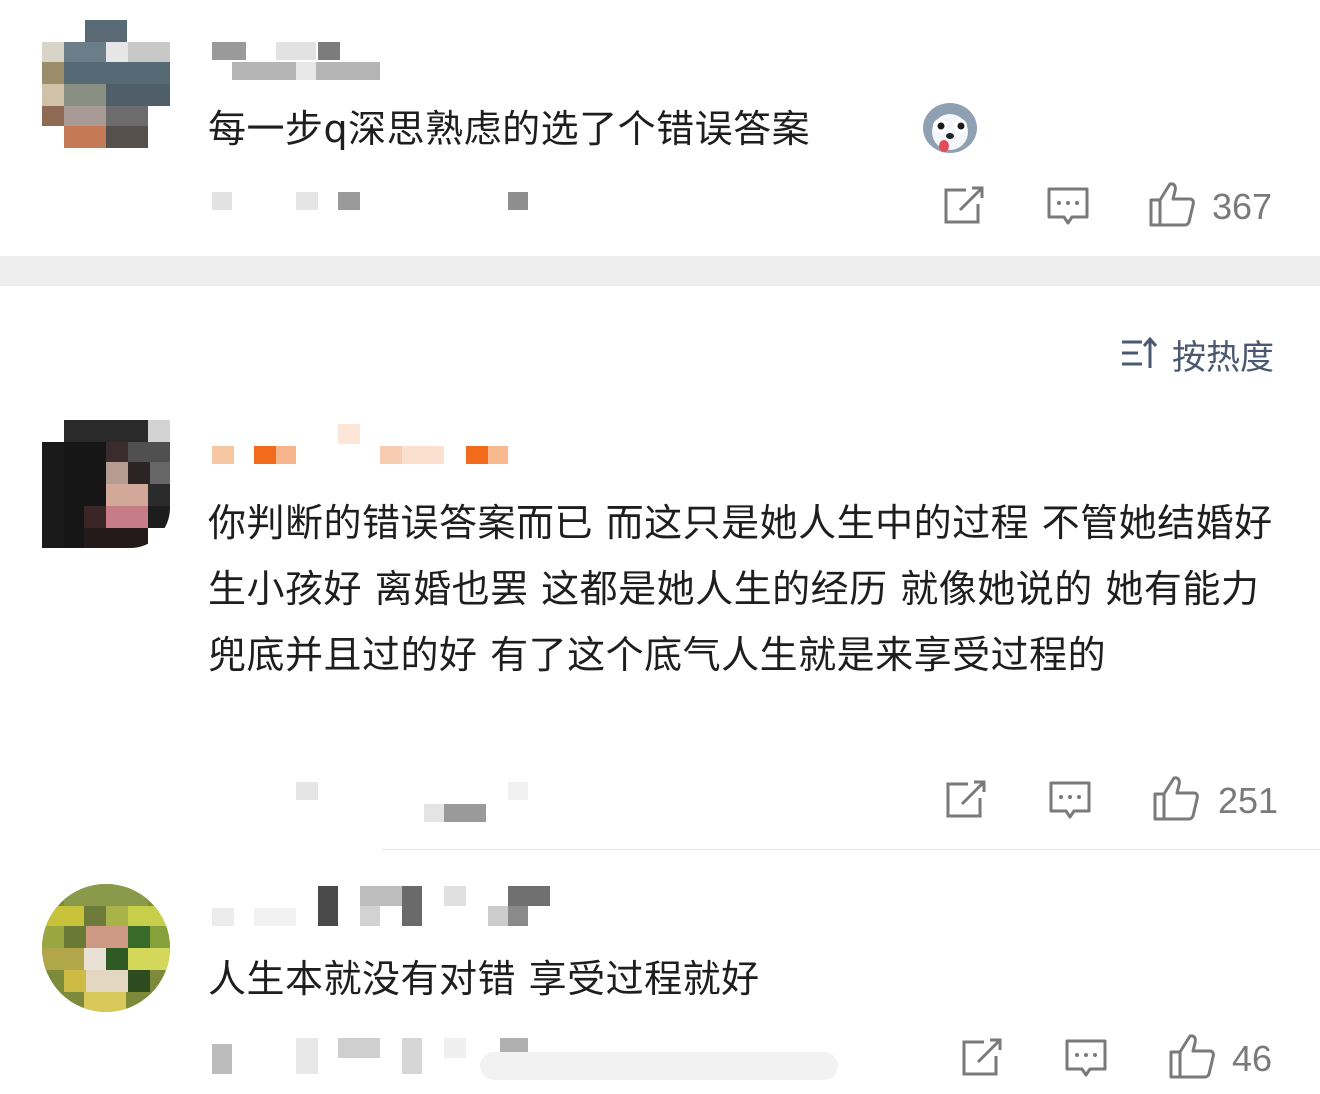 Image resolution: width=1320 pixels, height=1094 pixels. What do you see at coordinates (1223, 358) in the screenshot?
I see `sort-label: 按热度` at bounding box center [1223, 358].